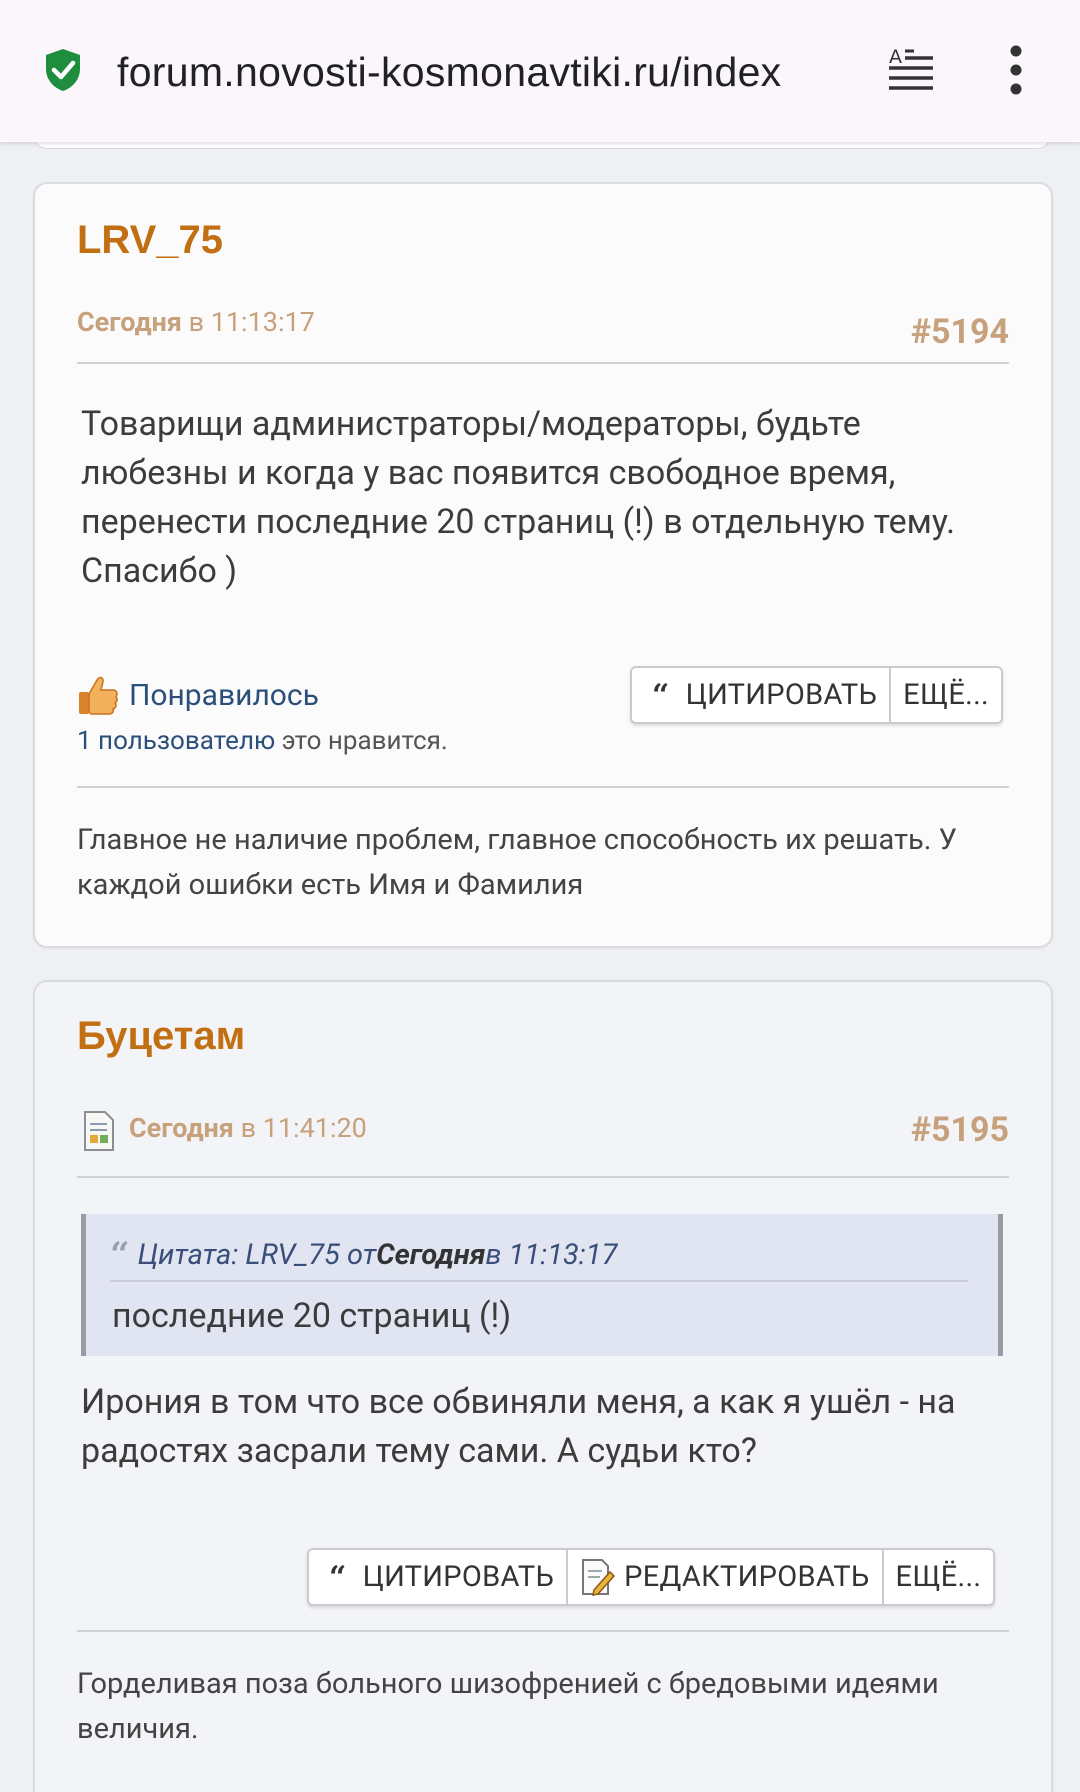 The image size is (1080, 1792). I want to click on shield-check-icon, so click(63, 70).